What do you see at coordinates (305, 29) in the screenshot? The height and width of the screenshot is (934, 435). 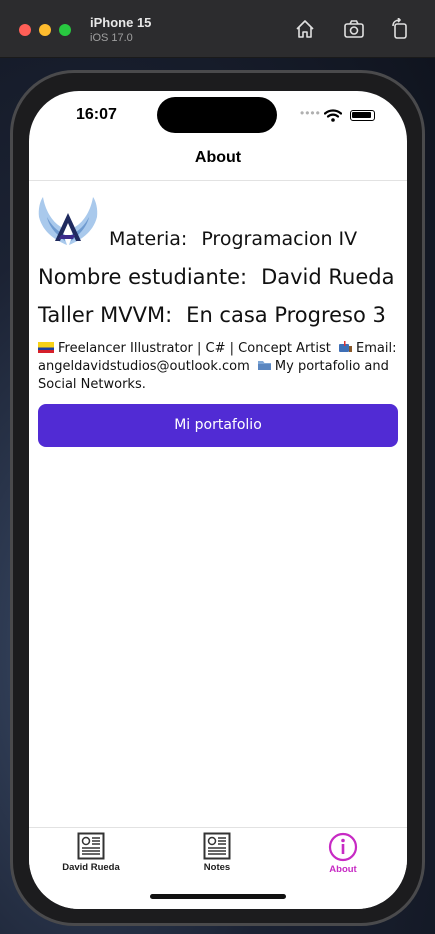 I see `home-icon` at bounding box center [305, 29].